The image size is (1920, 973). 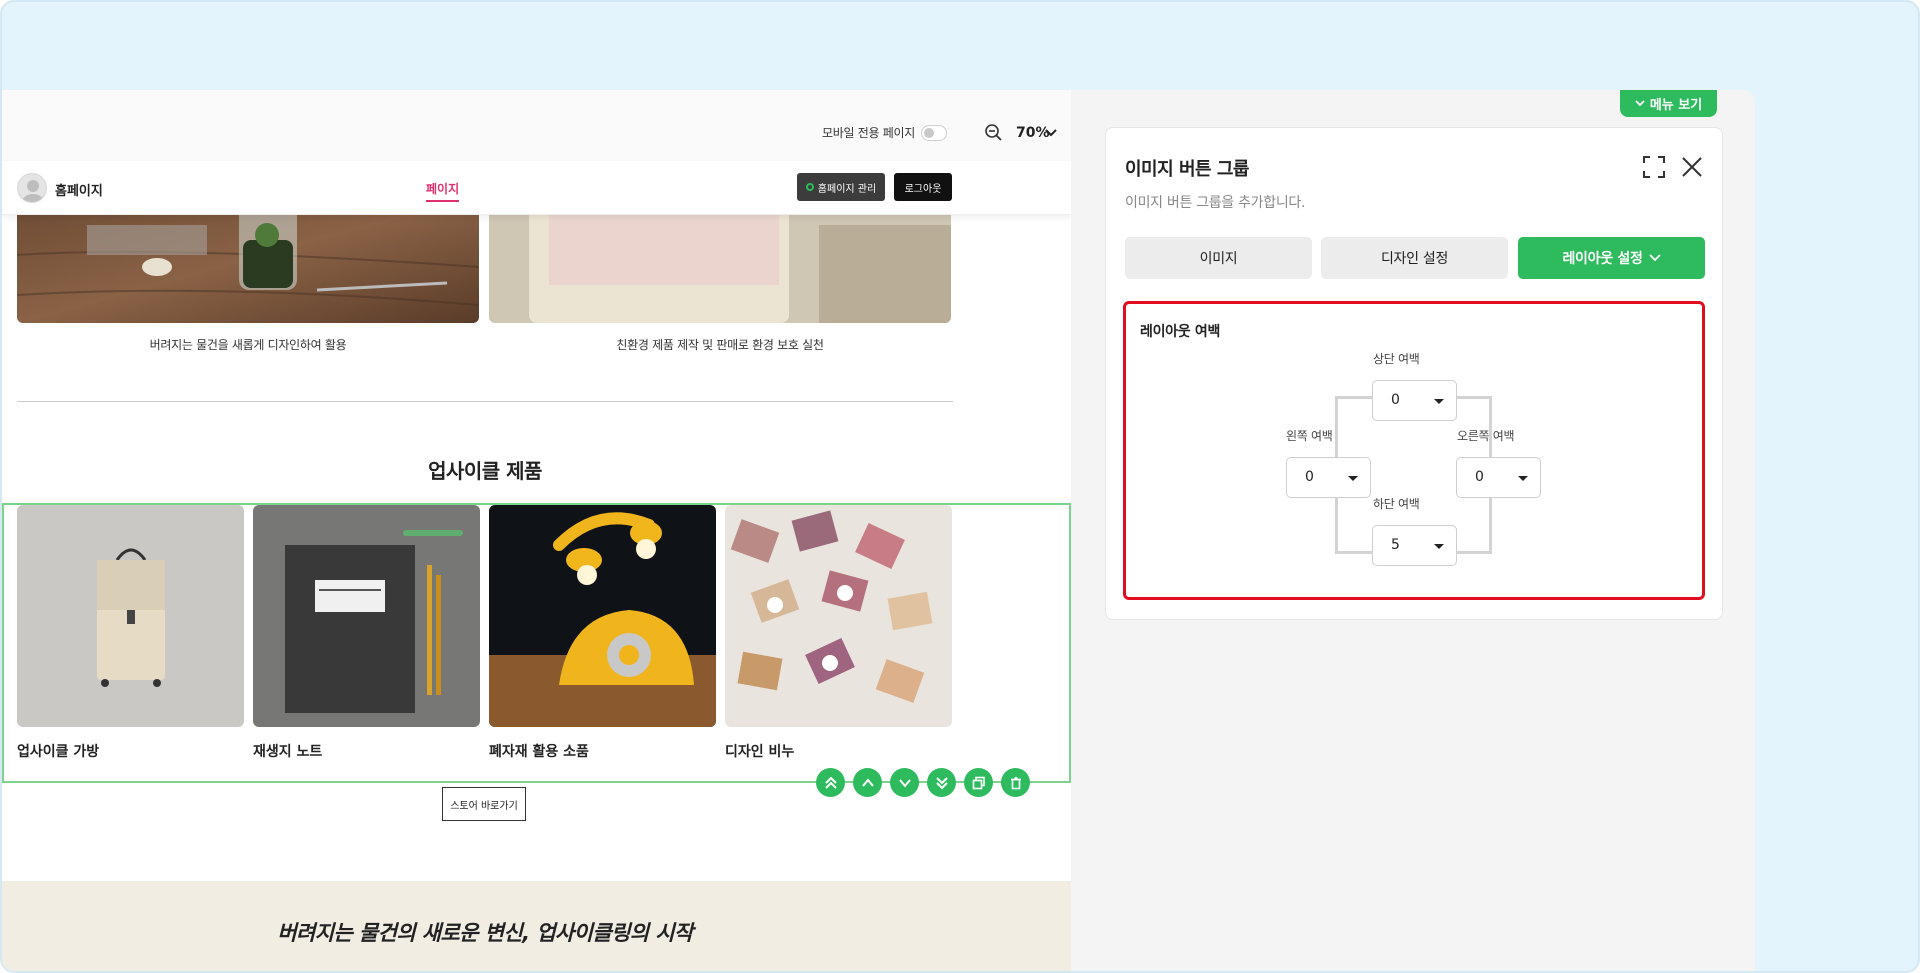 I want to click on section-title: 업사이클 제품, so click(x=485, y=471).